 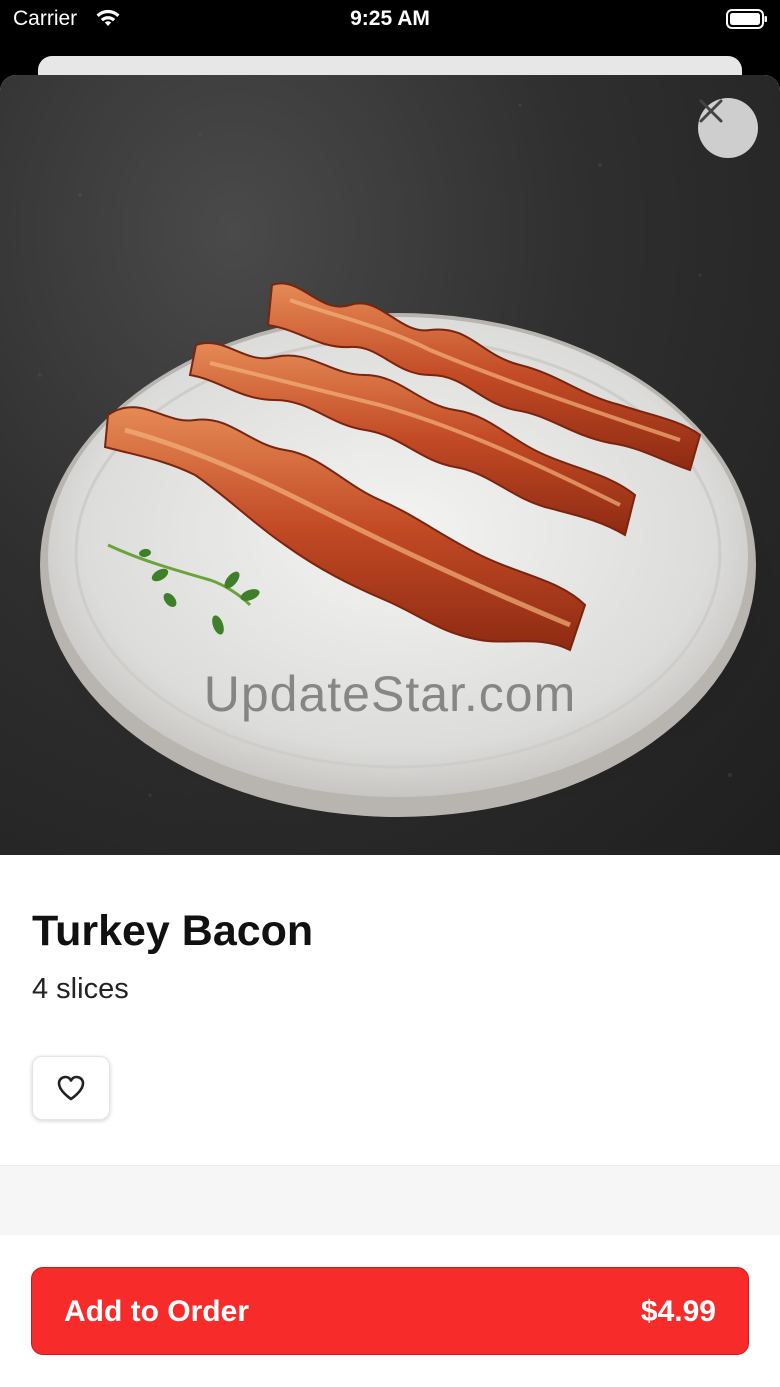 I want to click on item-subtitle: 4 slices, so click(x=80, y=989).